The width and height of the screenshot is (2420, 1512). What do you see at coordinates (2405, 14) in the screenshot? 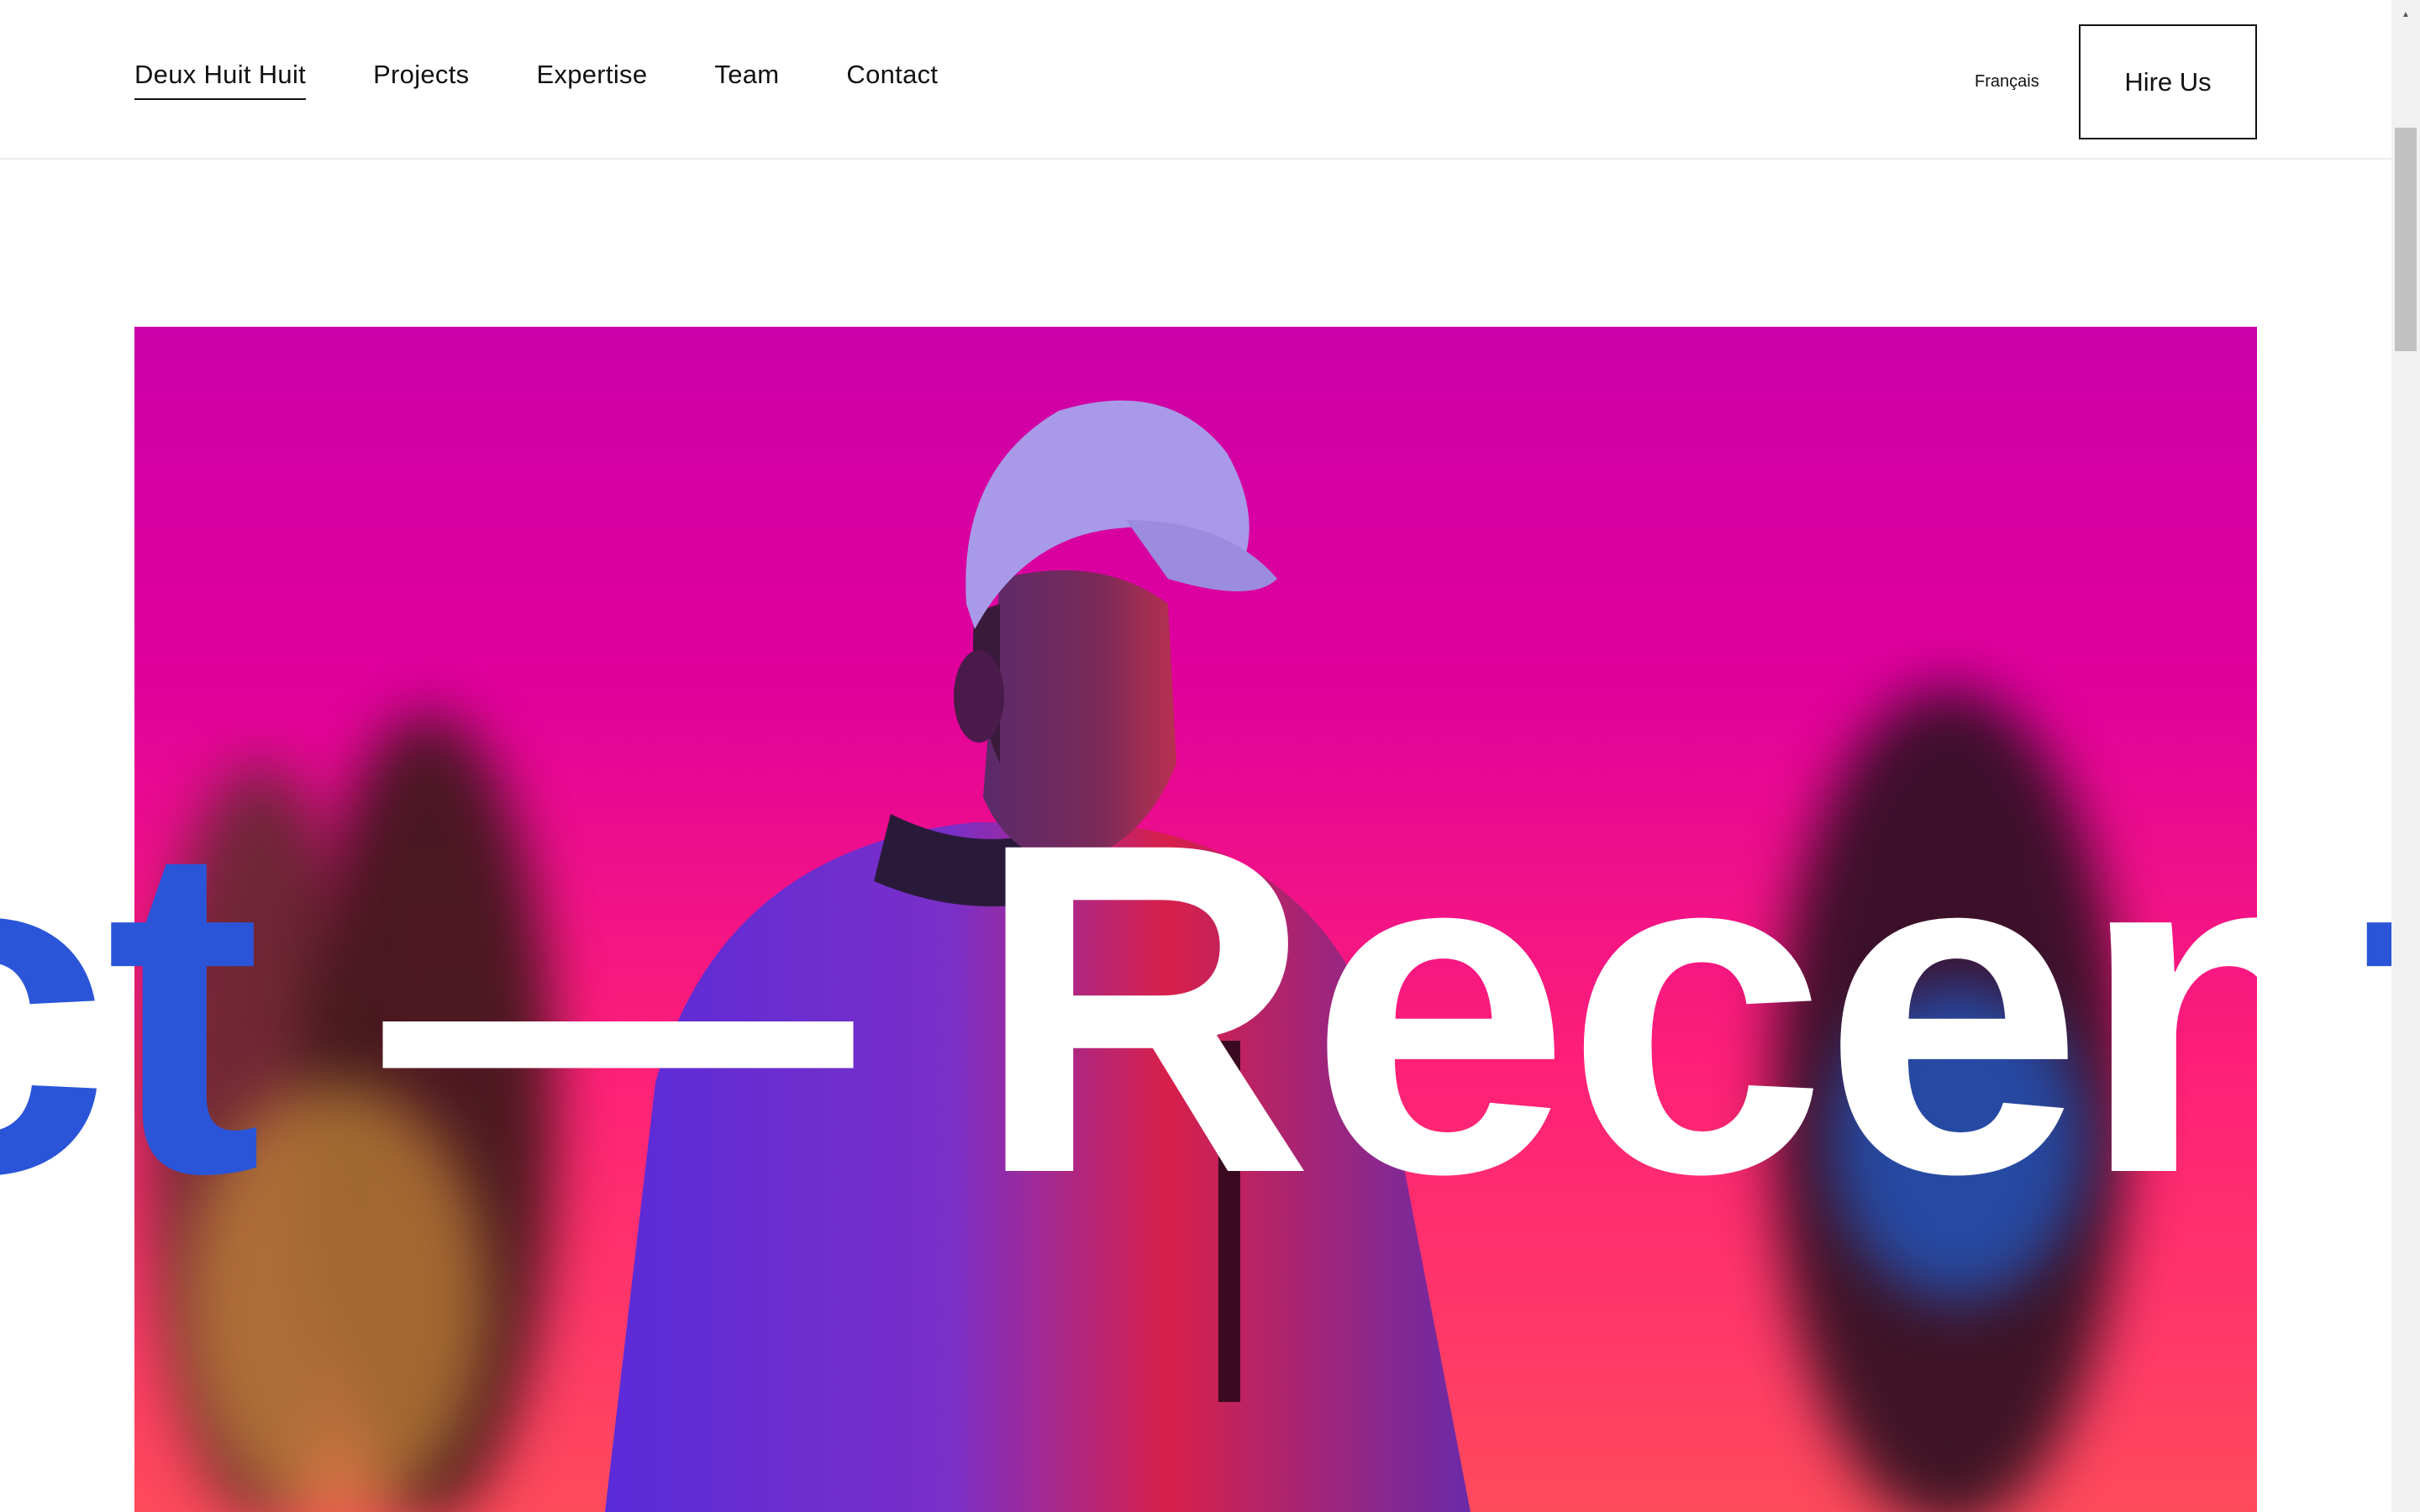
I see `scroll-up-arrow-icon: ▲` at bounding box center [2405, 14].